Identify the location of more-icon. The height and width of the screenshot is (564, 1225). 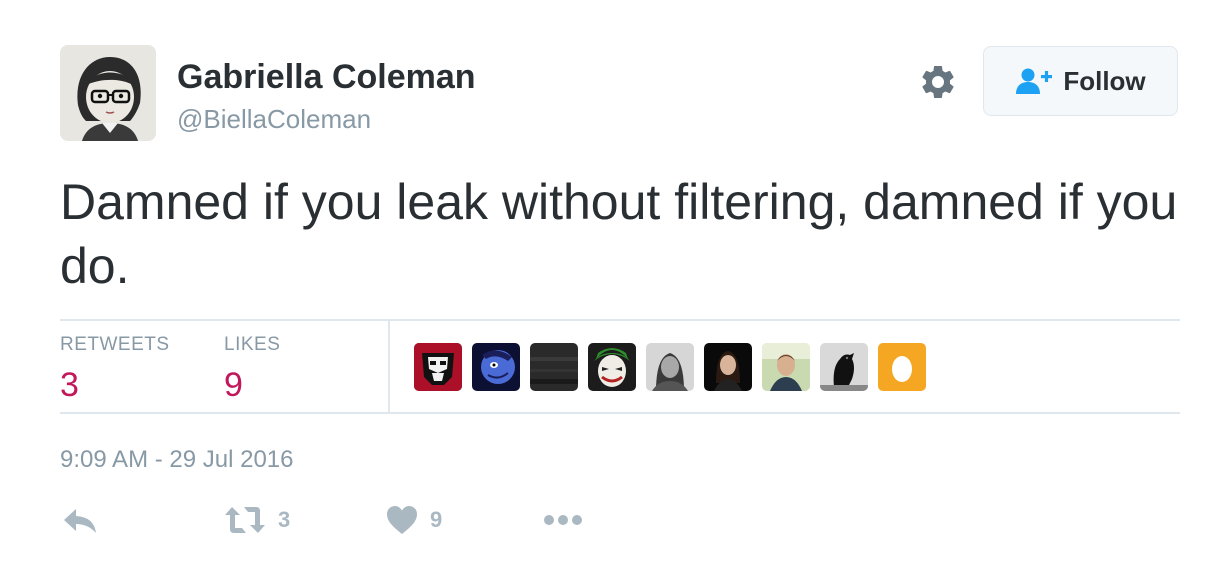
(563, 520).